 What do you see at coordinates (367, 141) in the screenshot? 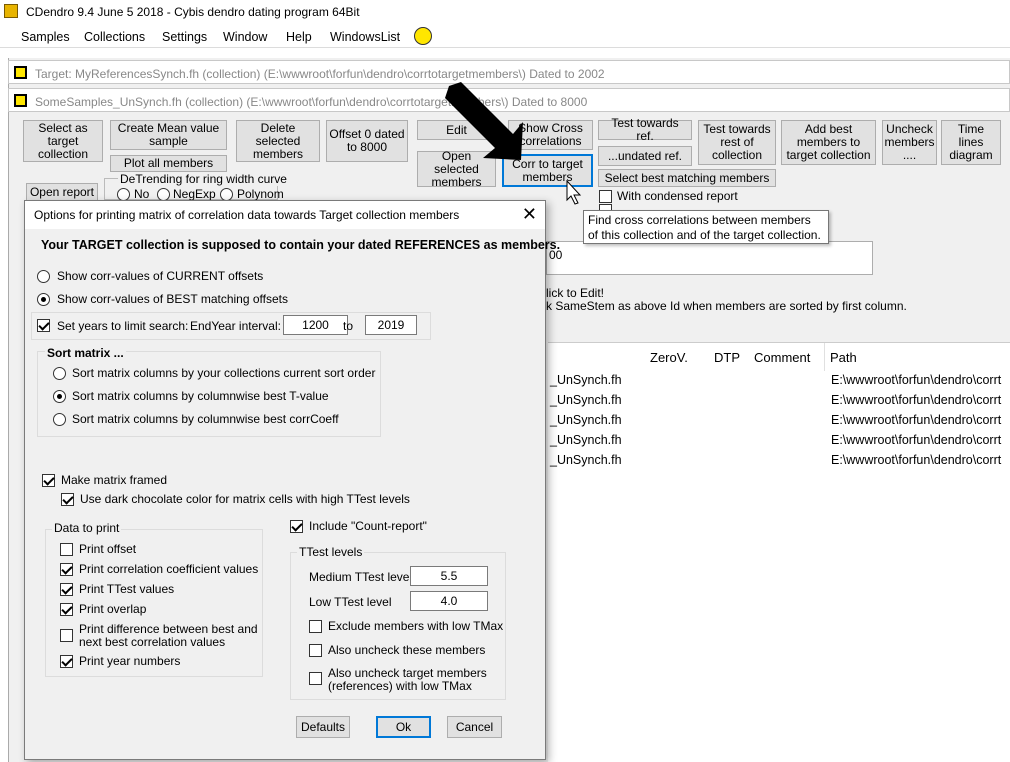
I see `offset0-button: Offset 0 dated to 8000` at bounding box center [367, 141].